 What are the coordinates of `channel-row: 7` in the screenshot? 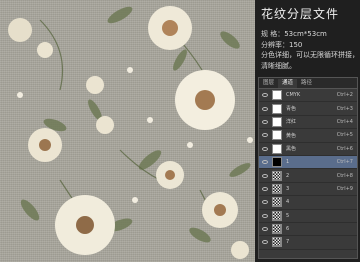 It's located at (308, 243).